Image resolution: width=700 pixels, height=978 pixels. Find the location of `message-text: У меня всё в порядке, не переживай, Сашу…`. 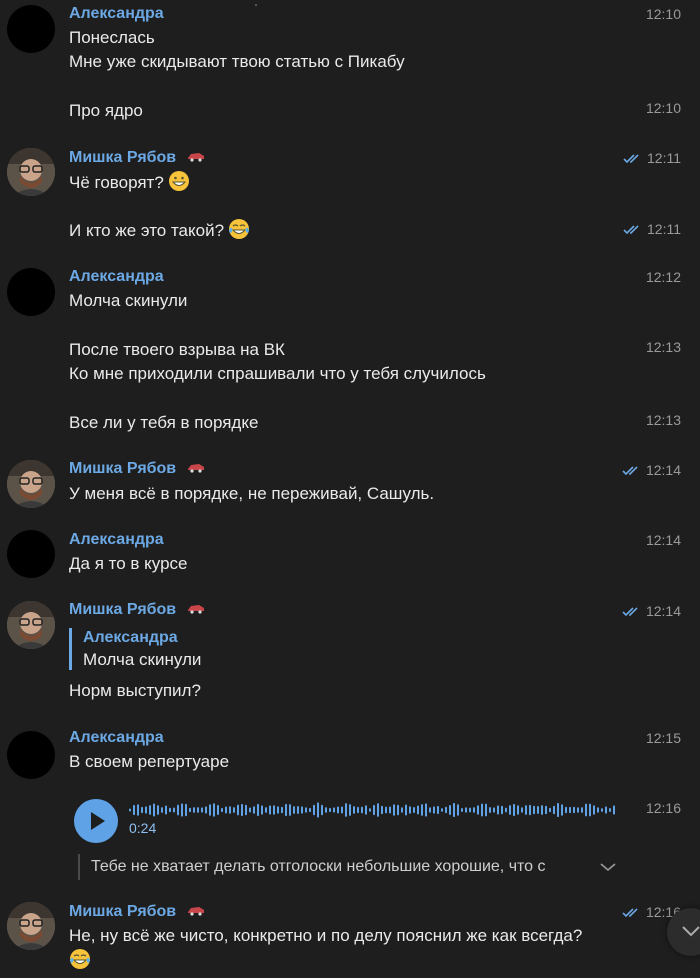

message-text: У меня всё в порядке, не переживай, Сашу… is located at coordinates (252, 493).